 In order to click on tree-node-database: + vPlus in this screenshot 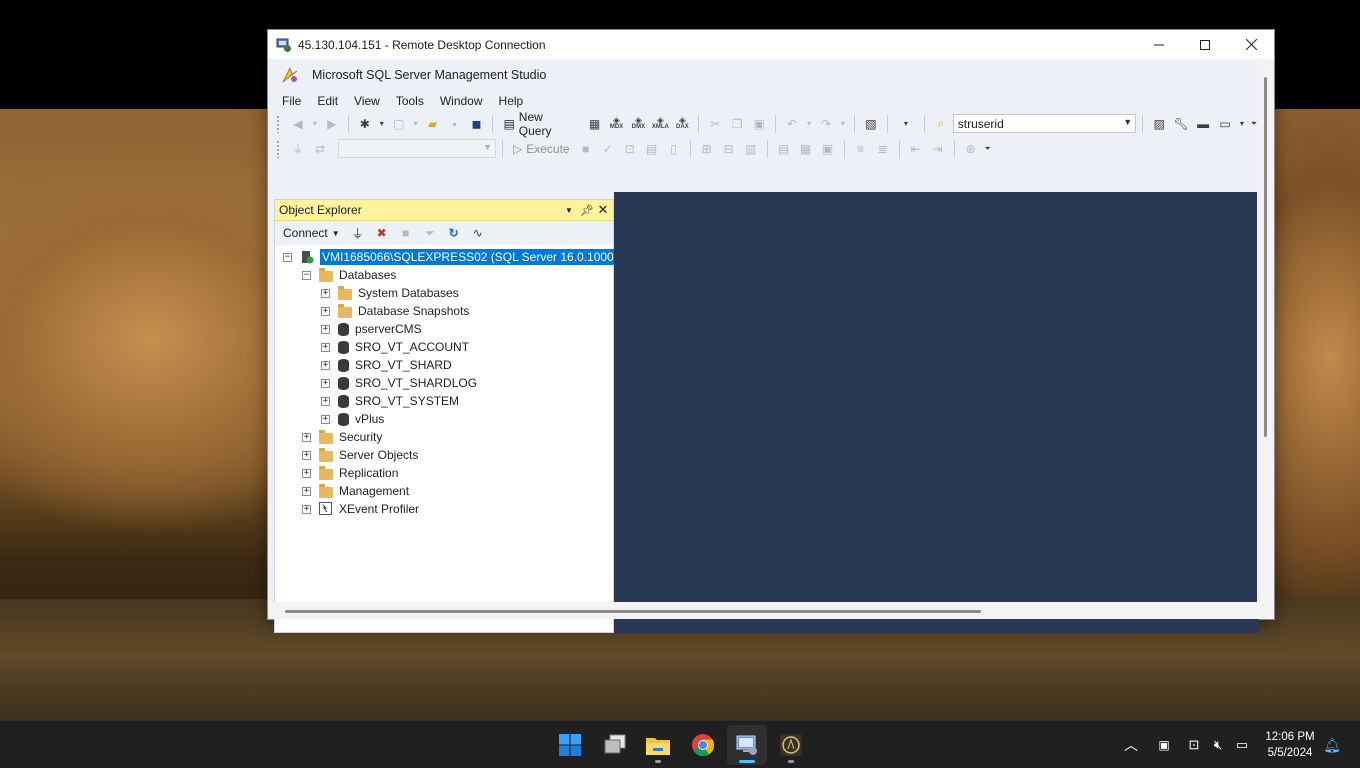, I will do `click(444, 419)`.